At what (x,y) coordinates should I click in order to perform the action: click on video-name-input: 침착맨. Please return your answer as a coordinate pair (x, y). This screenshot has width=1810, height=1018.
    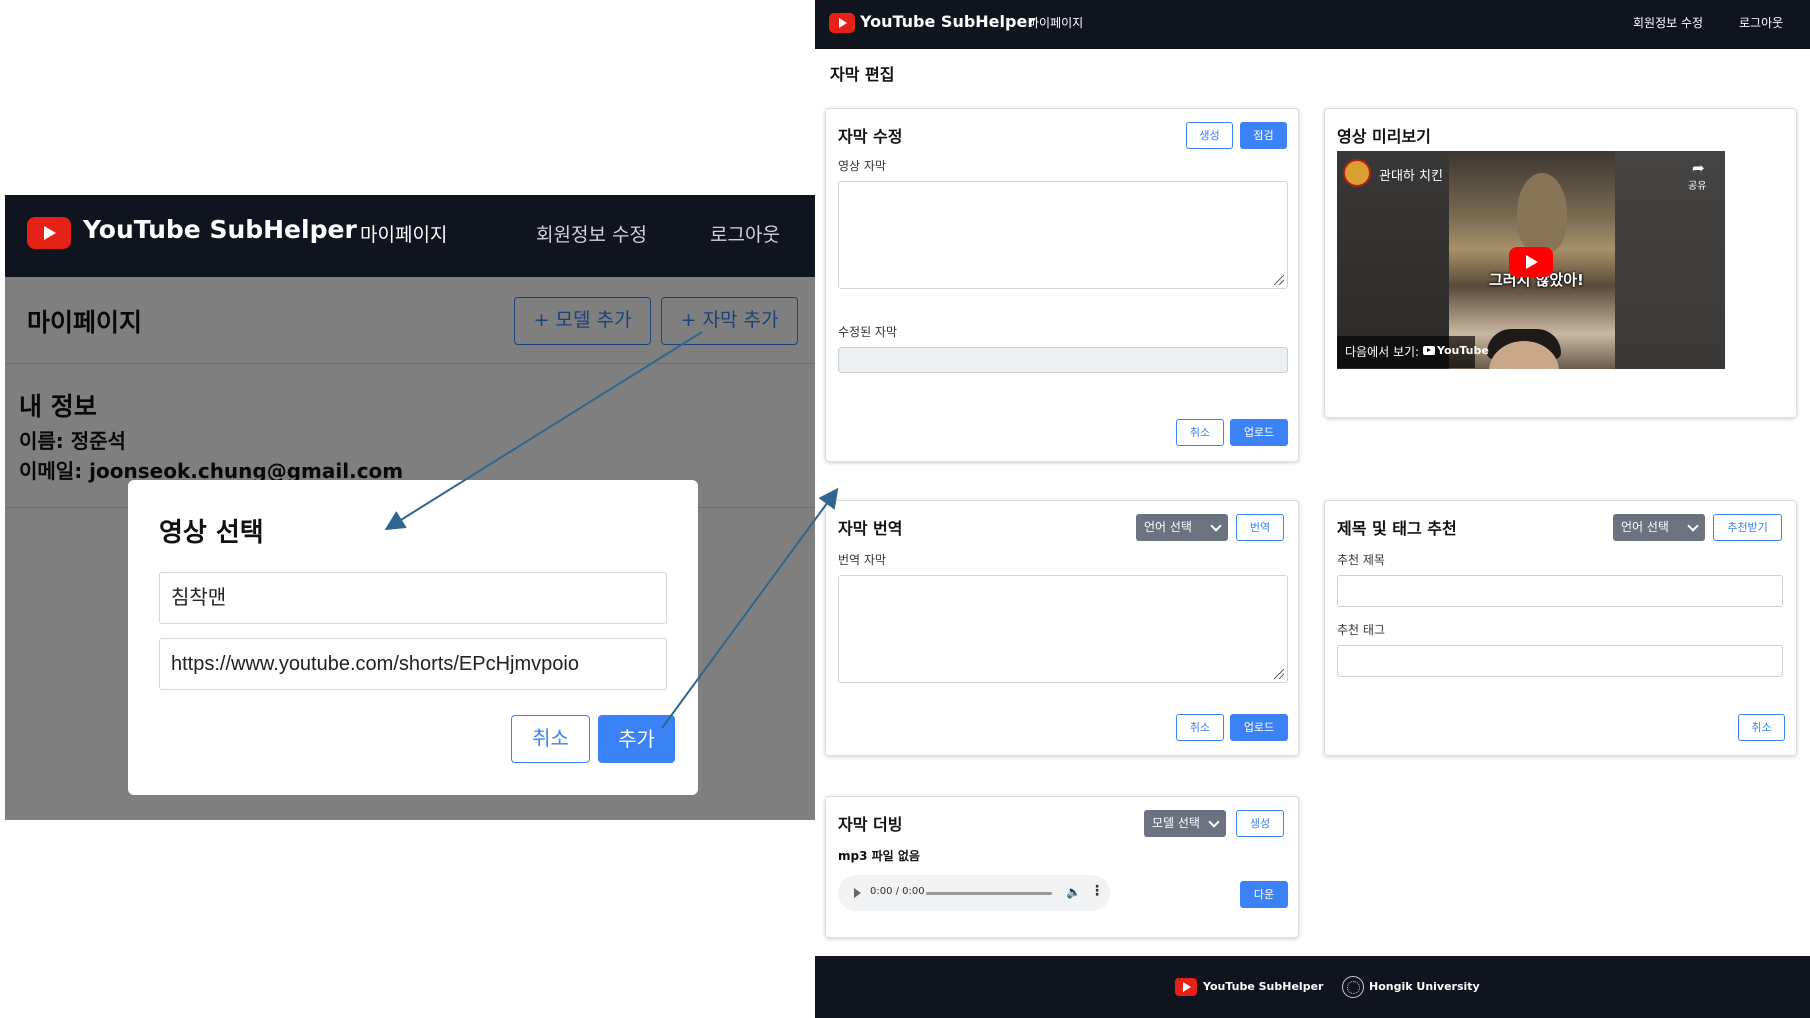
    Looking at the image, I should click on (413, 598).